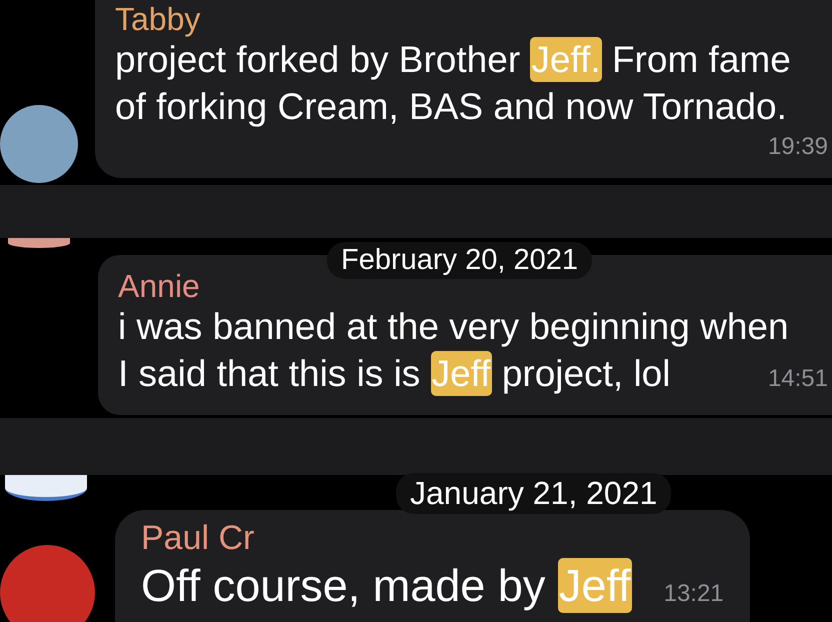 This screenshot has width=832, height=622. Describe the element at coordinates (453, 327) in the screenshot. I see `message-text: i was banned at the very beginning when` at that location.